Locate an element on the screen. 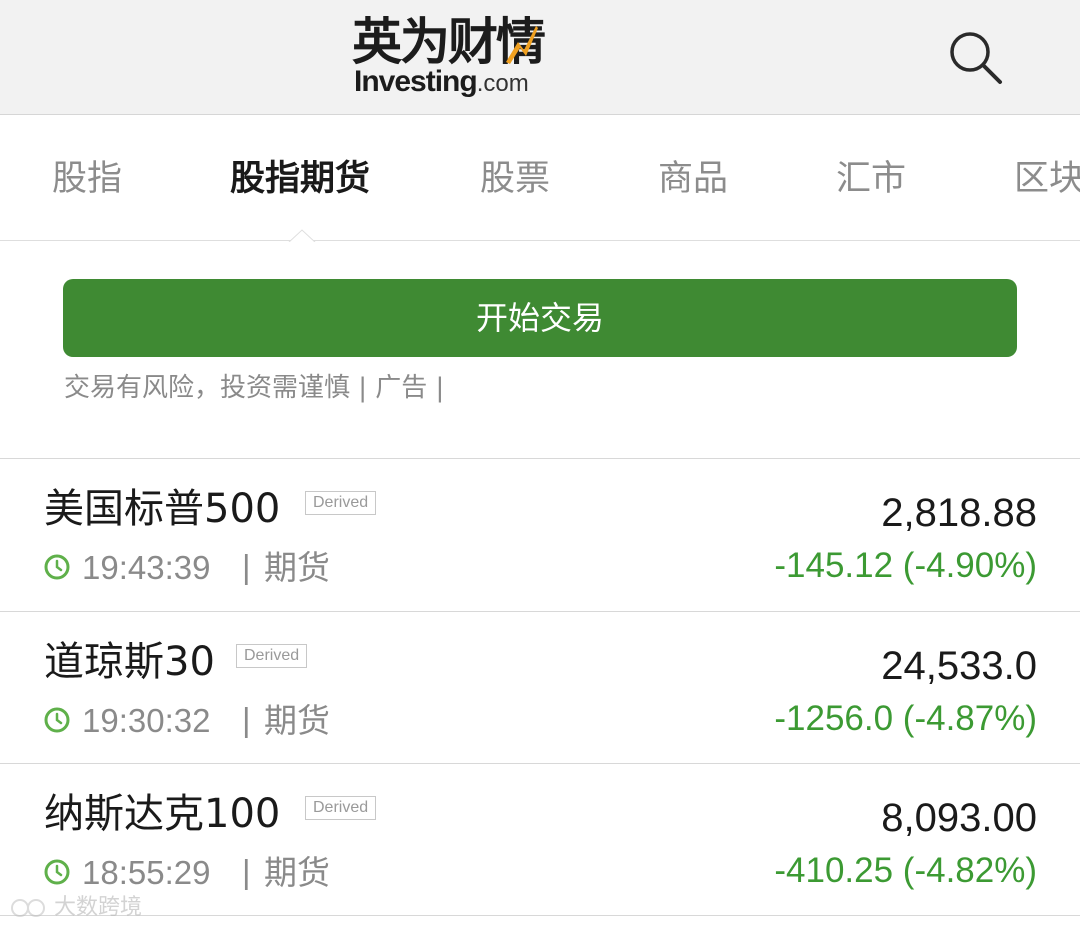 The height and width of the screenshot is (929, 1080). risk-disclaimer: 交易有风险，投资需谨慎 | 广告 | is located at coordinates (254, 388).